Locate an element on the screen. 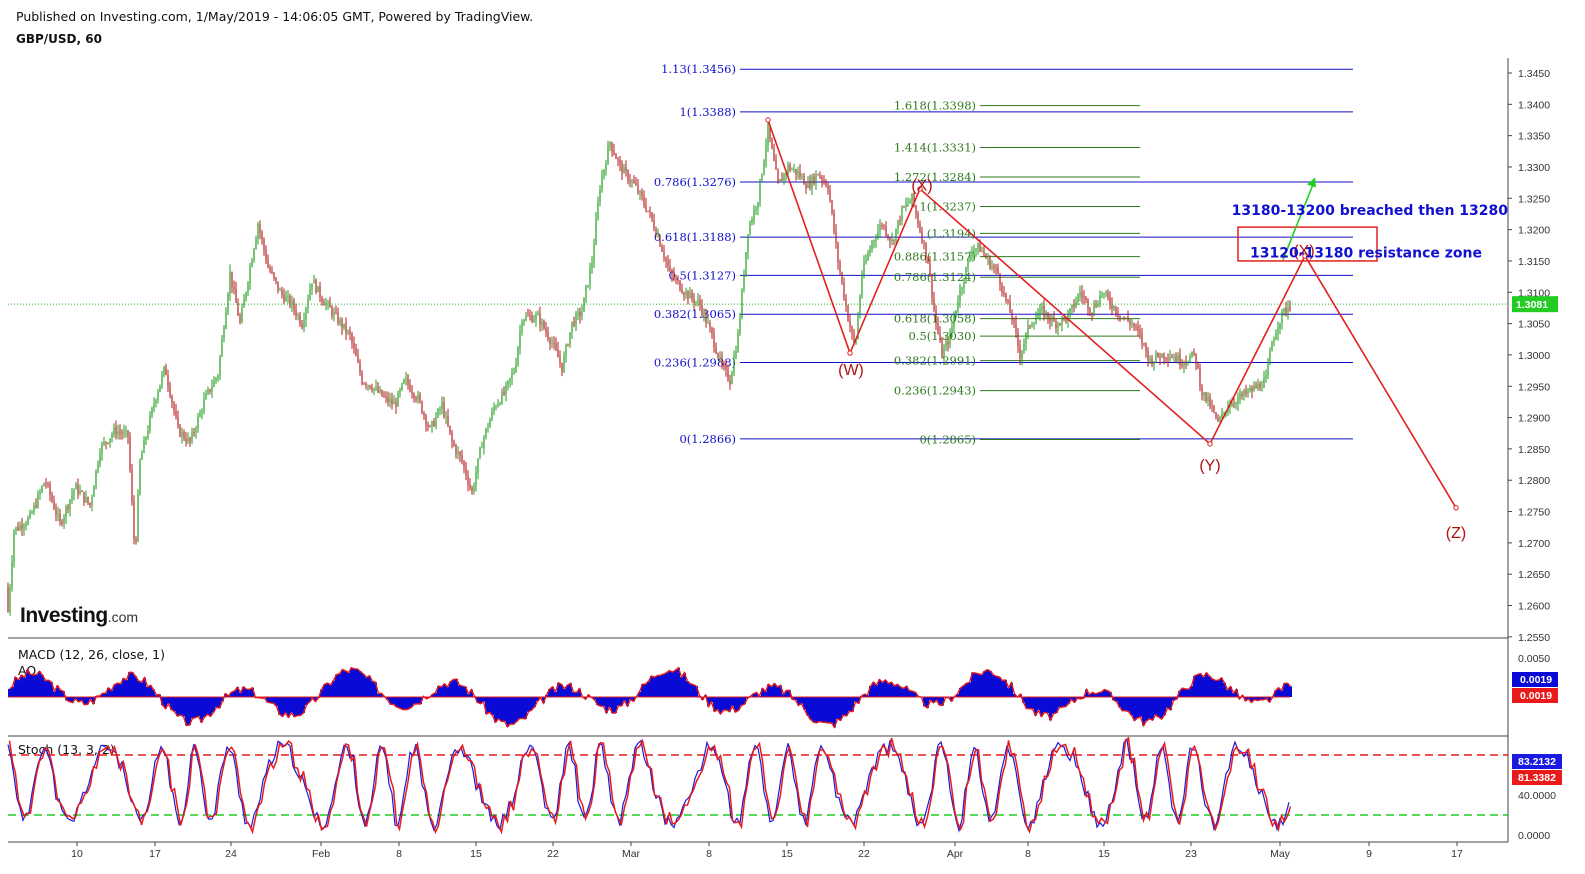 The width and height of the screenshot is (1585, 874). y-tick-label: 1.2550 is located at coordinates (1534, 638).